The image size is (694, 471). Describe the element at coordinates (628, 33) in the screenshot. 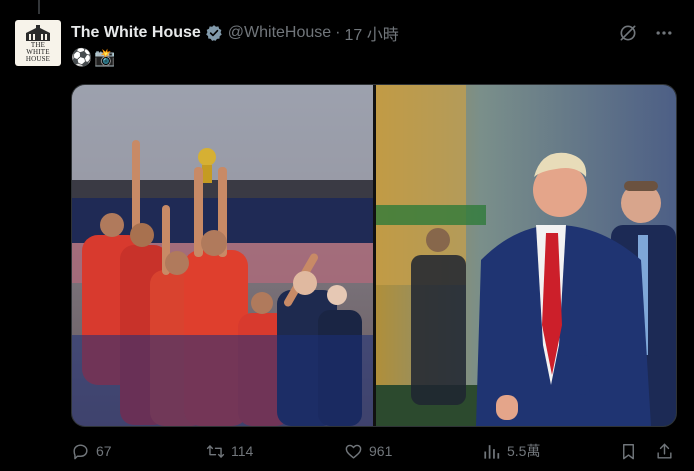

I see `grok-icon` at that location.